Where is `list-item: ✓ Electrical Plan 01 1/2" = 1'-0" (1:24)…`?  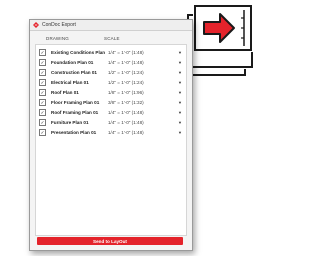 list-item: ✓ Electrical Plan 01 1/2" = 1'-0" (1:24)… is located at coordinates (111, 82).